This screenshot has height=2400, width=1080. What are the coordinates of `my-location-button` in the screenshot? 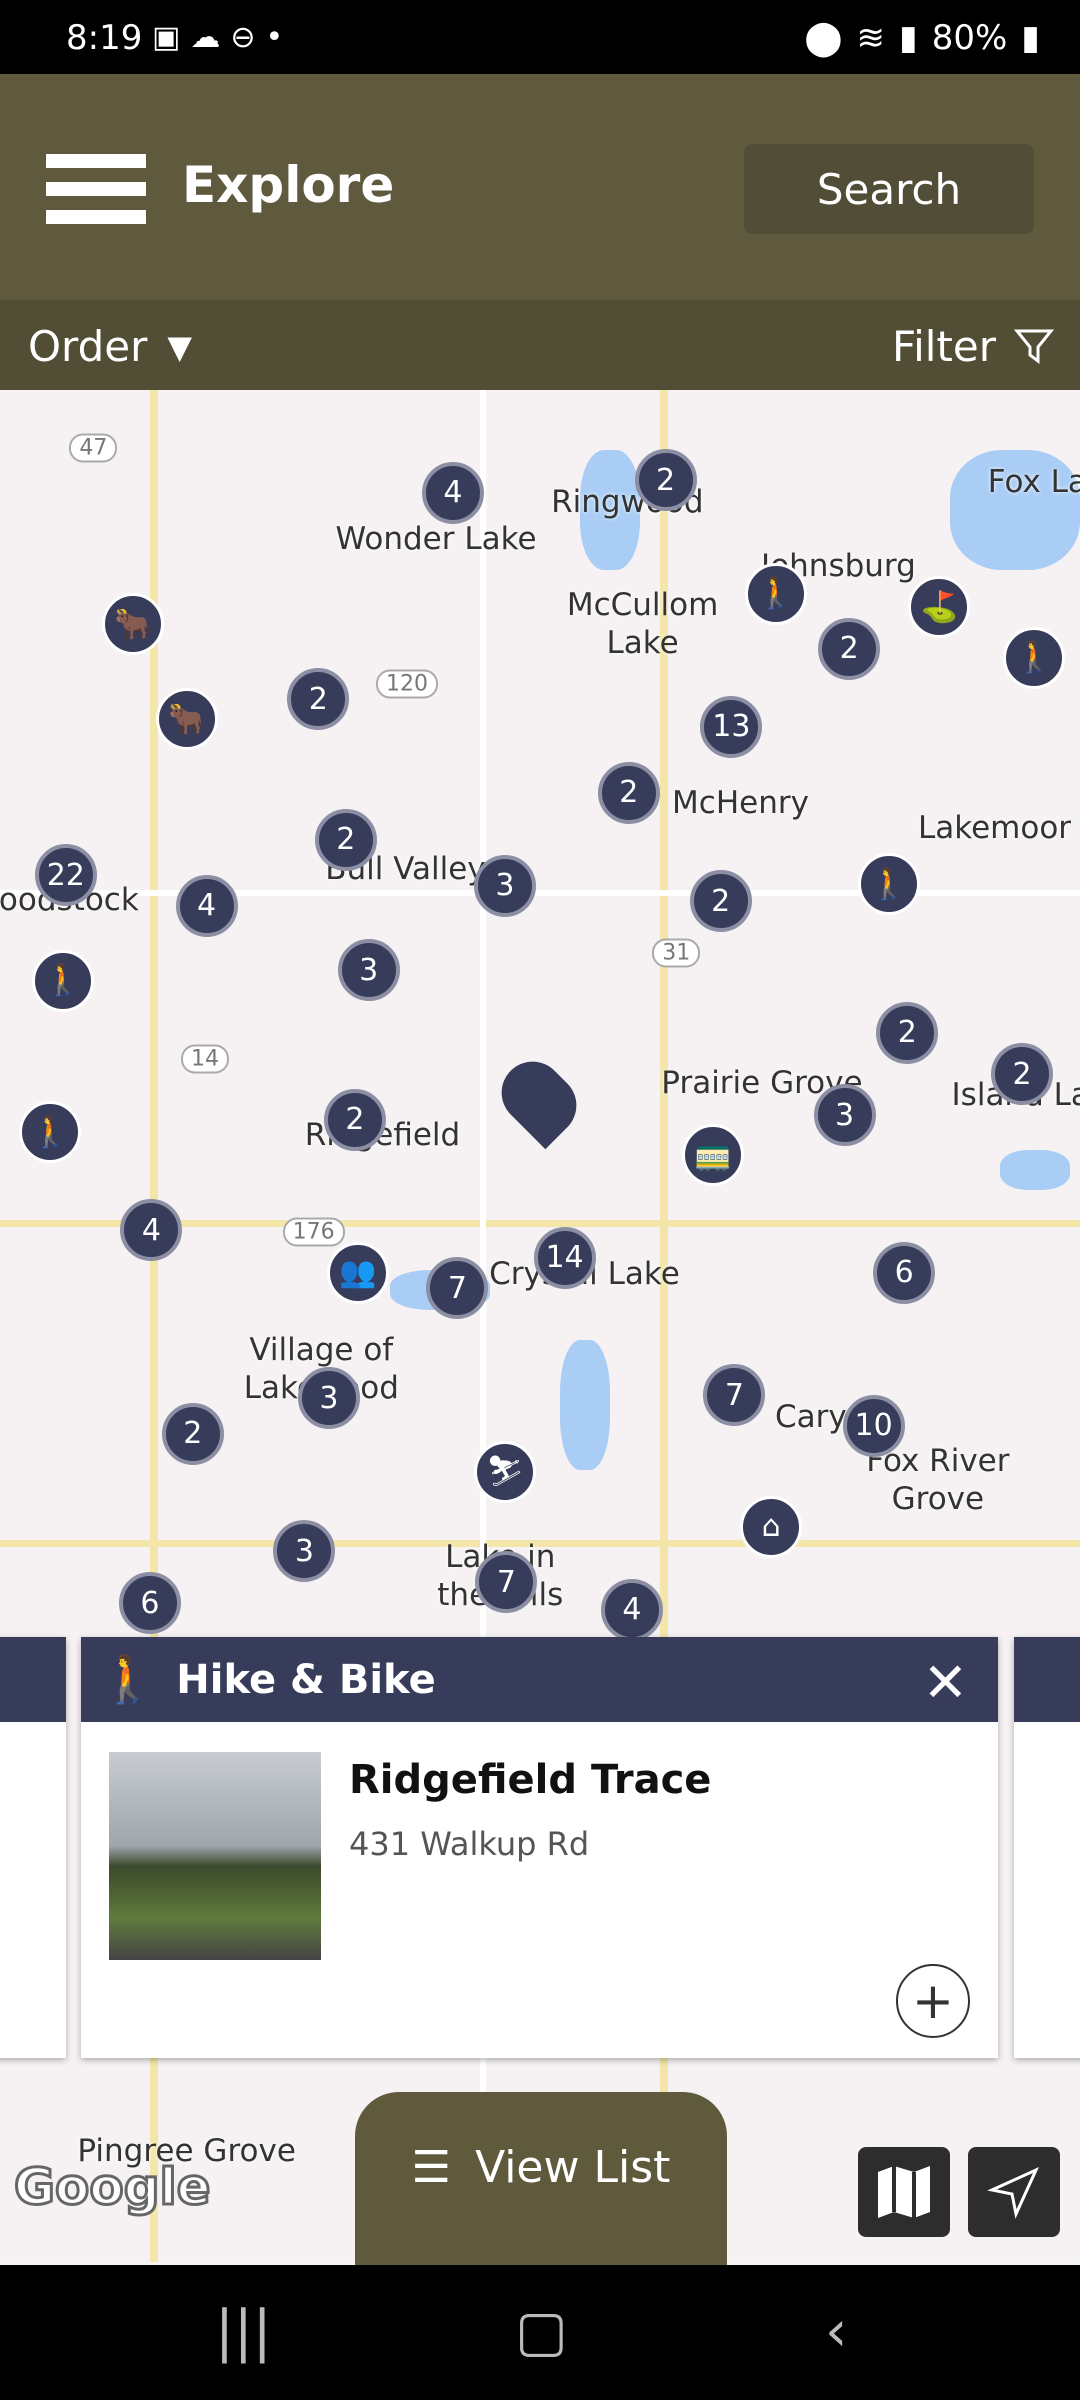 It's located at (1014, 2192).